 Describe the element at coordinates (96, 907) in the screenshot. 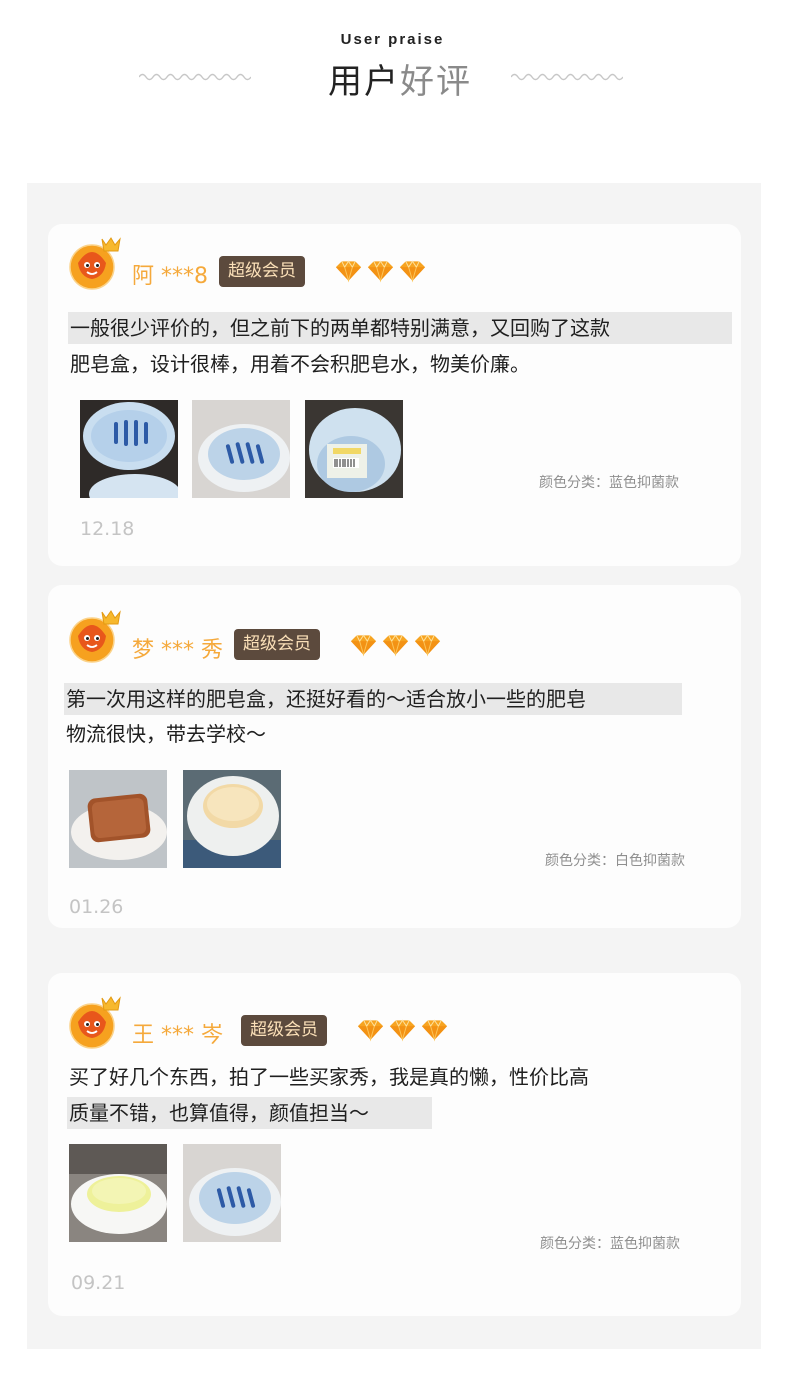

I see `review-date: 01.26` at that location.